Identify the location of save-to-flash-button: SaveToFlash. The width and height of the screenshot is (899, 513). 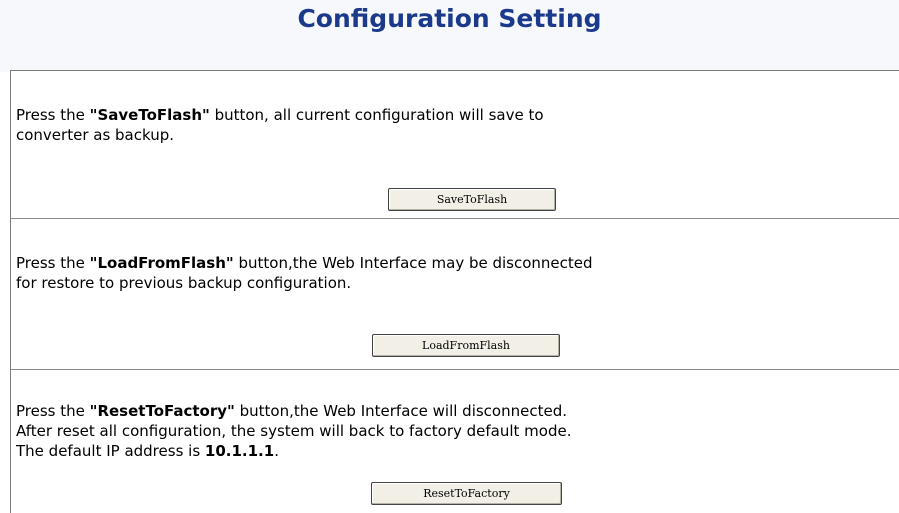
(472, 199).